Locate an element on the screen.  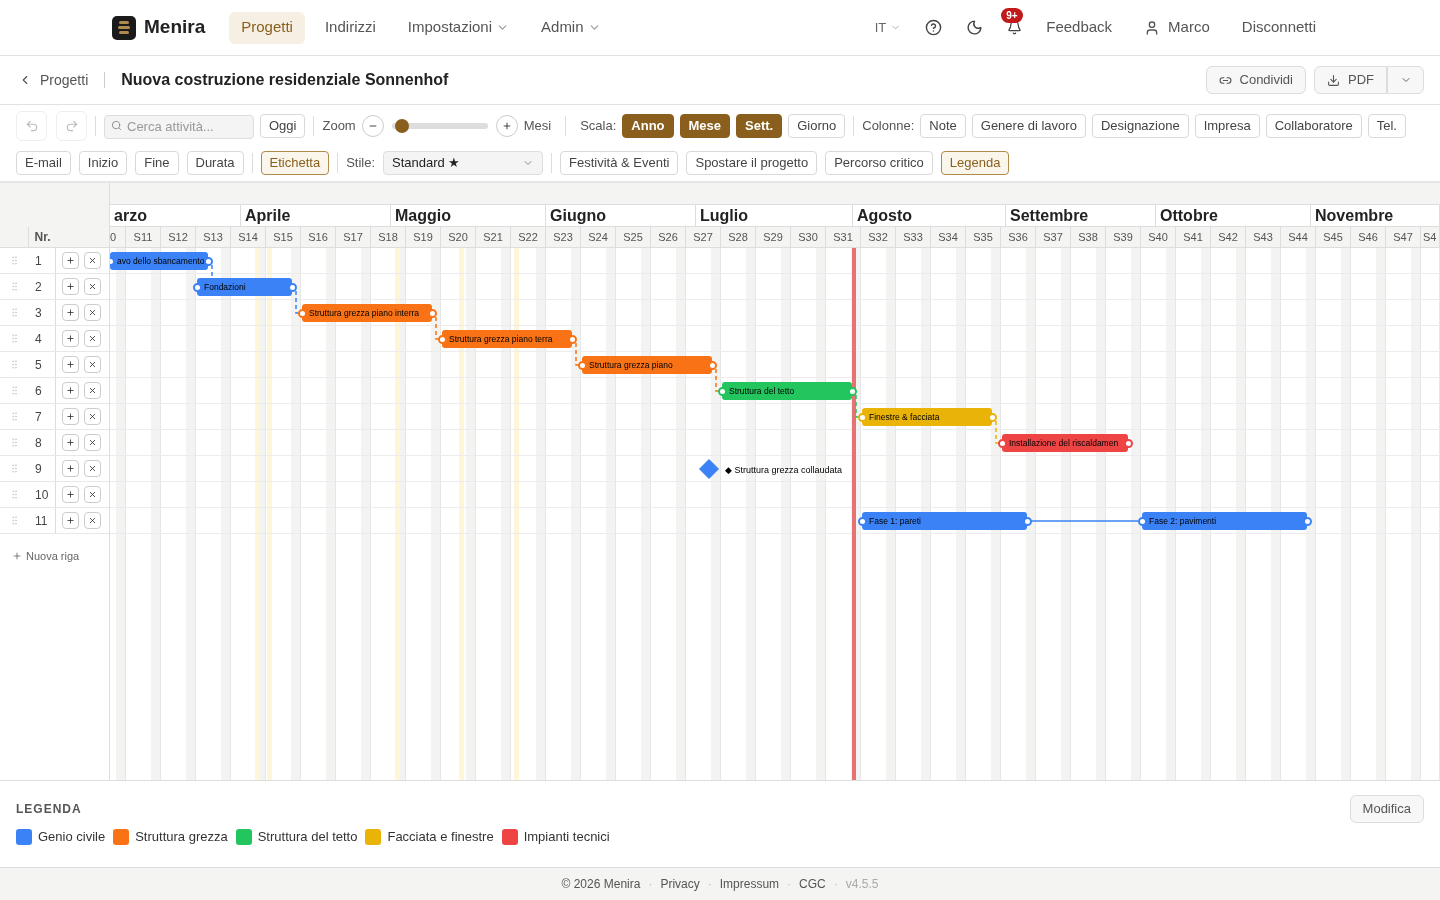
logo-icon is located at coordinates (124, 27).